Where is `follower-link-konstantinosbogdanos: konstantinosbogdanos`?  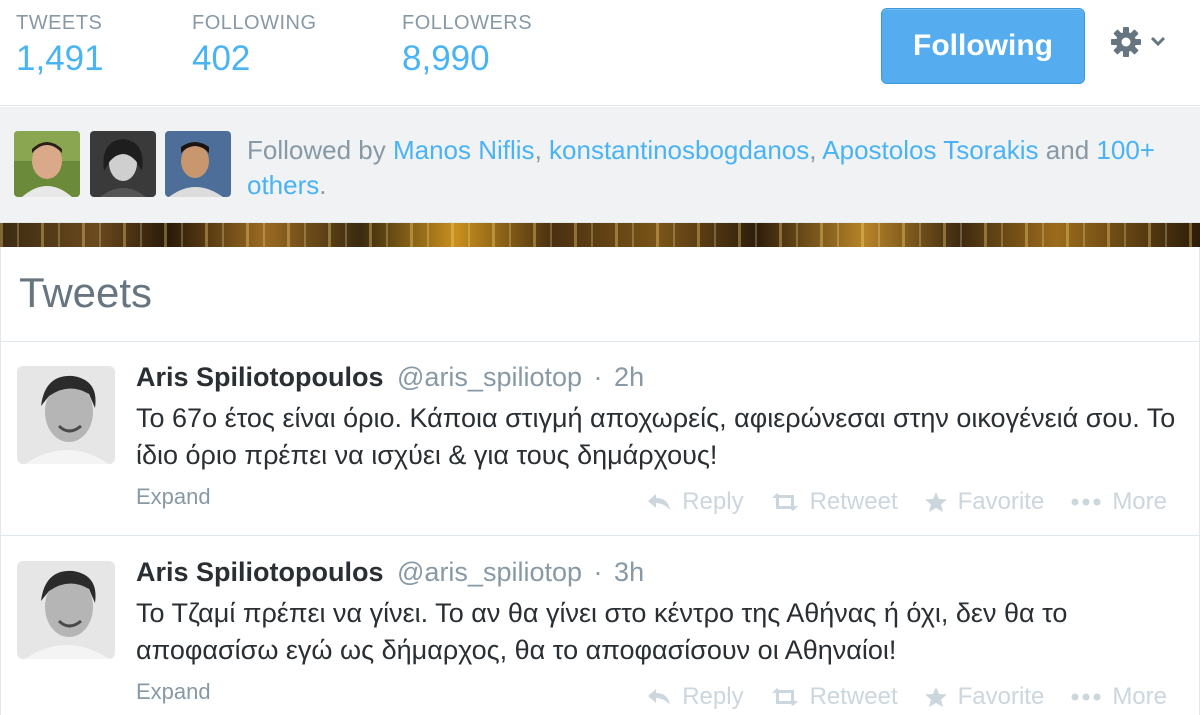 follower-link-konstantinosbogdanos: konstantinosbogdanos is located at coordinates (679, 150).